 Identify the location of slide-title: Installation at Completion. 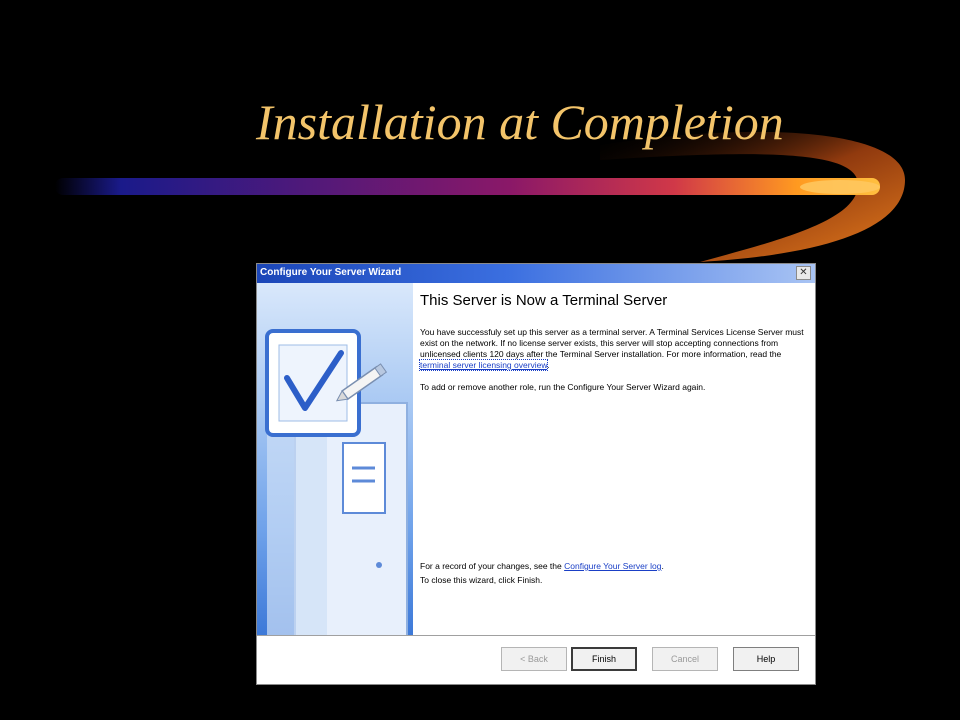
(520, 122).